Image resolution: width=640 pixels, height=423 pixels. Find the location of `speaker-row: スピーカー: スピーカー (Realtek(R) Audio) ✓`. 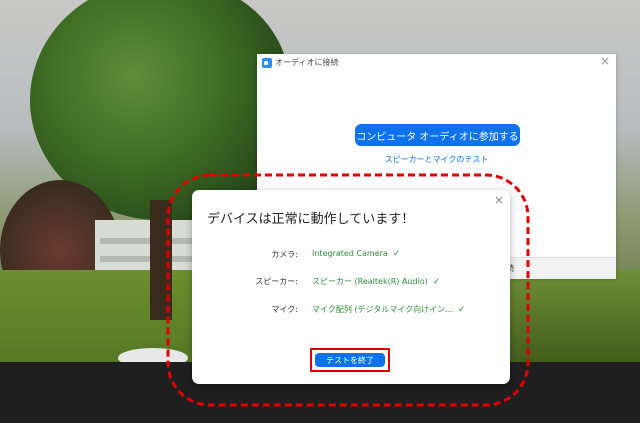

speaker-row: スピーカー: スピーカー (Realtek(R) Audio) ✓ is located at coordinates (351, 283).